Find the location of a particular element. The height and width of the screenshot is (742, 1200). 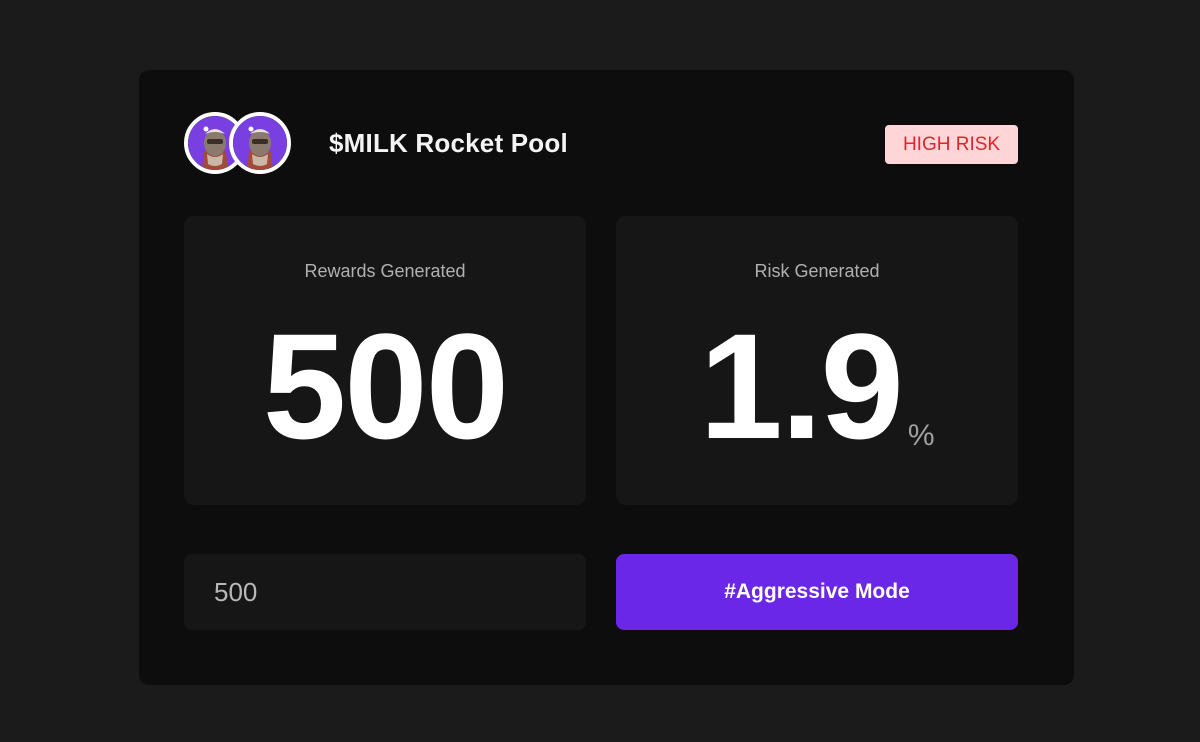

risk-label: Risk Generated is located at coordinates (817, 271).